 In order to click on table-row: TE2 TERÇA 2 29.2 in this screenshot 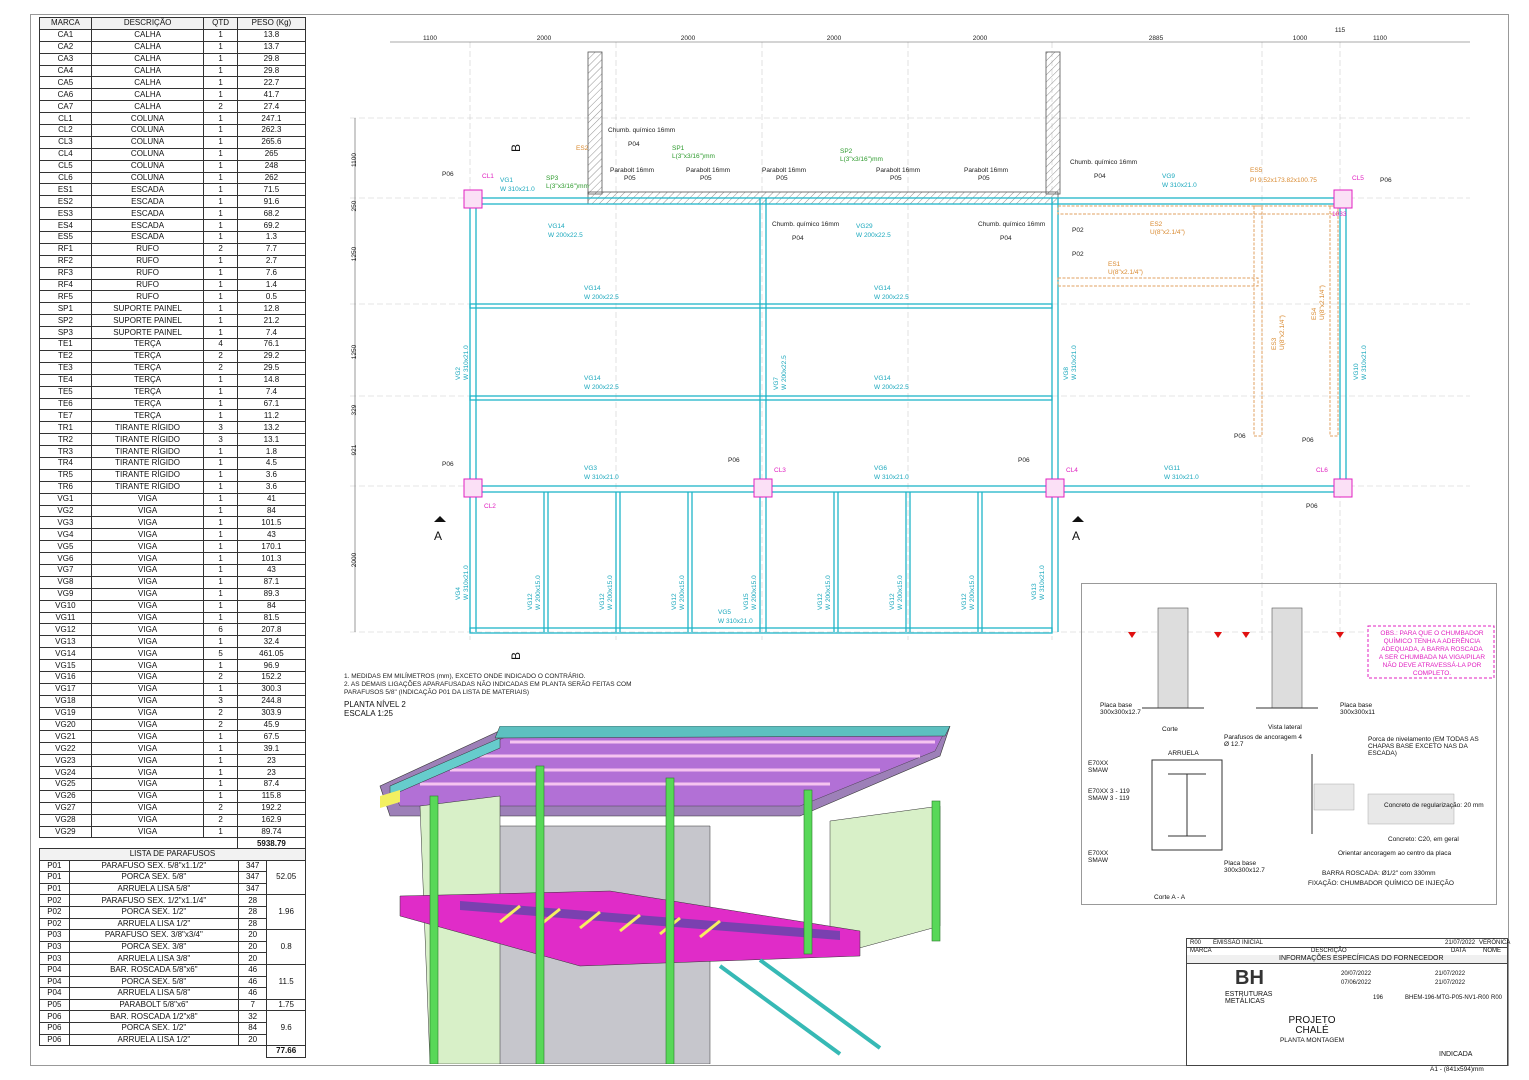, I will do `click(173, 356)`.